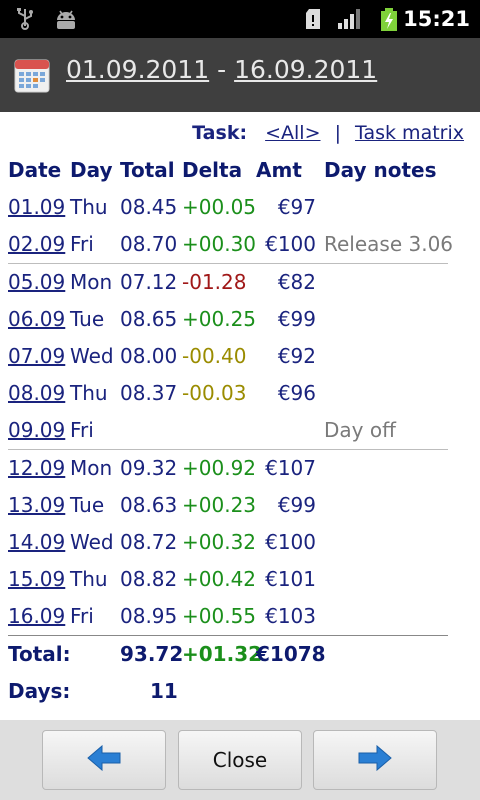 This screenshot has width=480, height=800. I want to click on date-link: 07.09, so click(36, 356).